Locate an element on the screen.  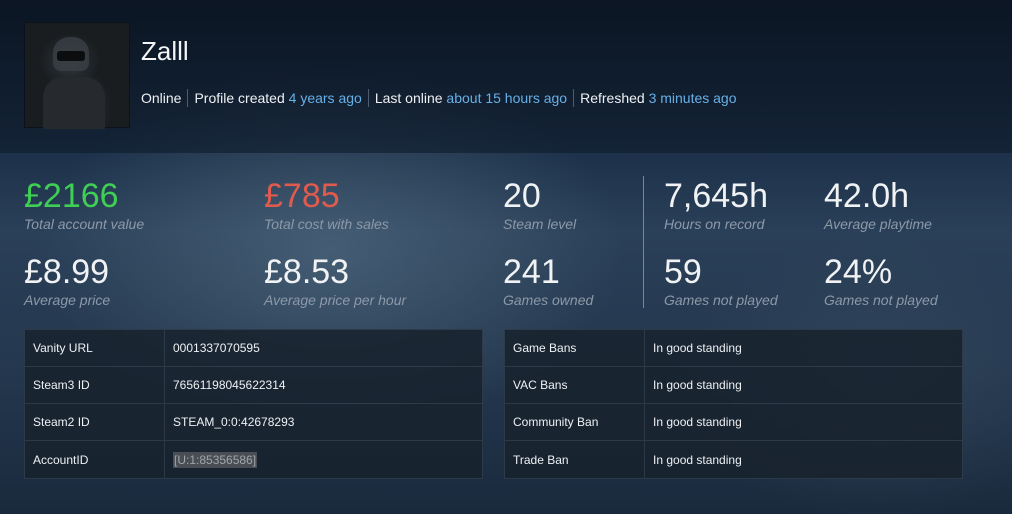
table-row: Game Bans In good standing is located at coordinates (733, 348).